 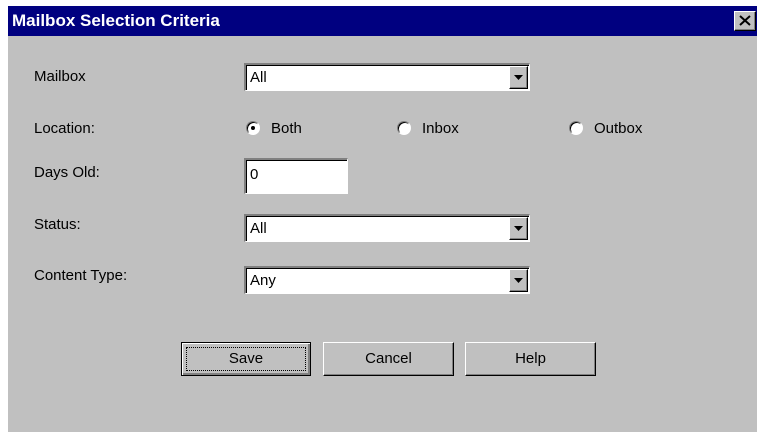 I want to click on close-icon, so click(x=745, y=20).